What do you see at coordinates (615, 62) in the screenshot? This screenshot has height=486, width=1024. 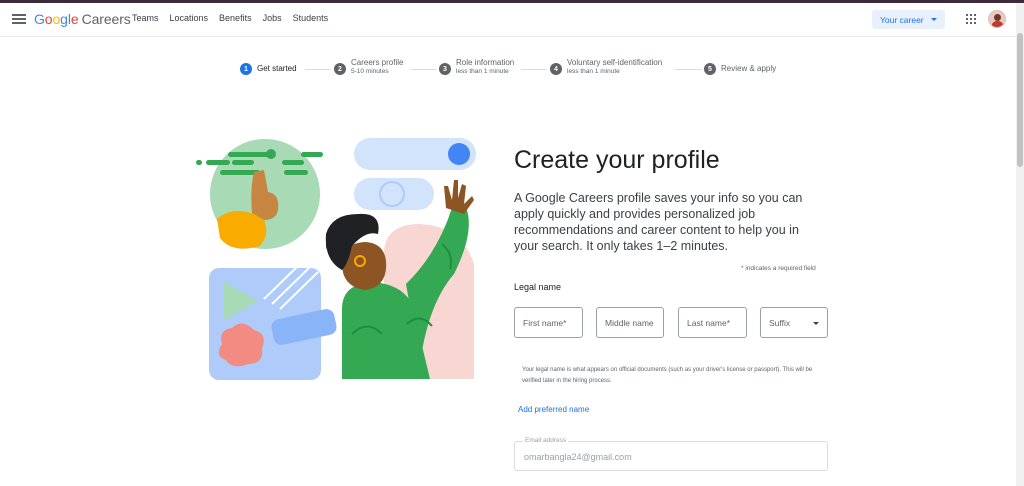 I see `step-label: Voluntary self-identification` at bounding box center [615, 62].